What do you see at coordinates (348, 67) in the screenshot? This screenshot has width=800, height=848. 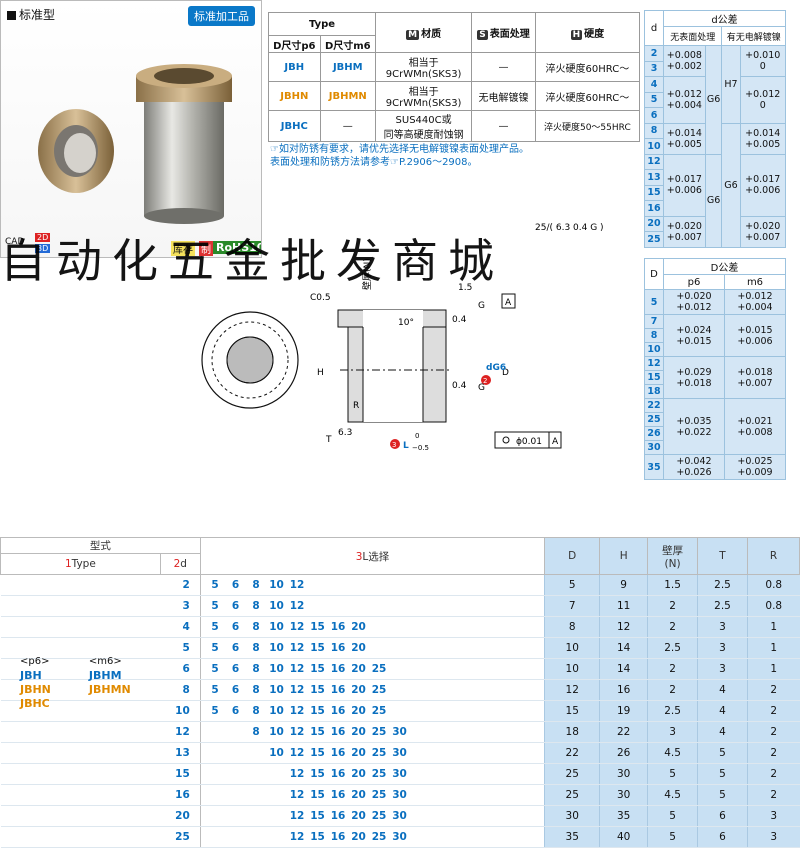 I see `type-m6-cell: JBHM` at bounding box center [348, 67].